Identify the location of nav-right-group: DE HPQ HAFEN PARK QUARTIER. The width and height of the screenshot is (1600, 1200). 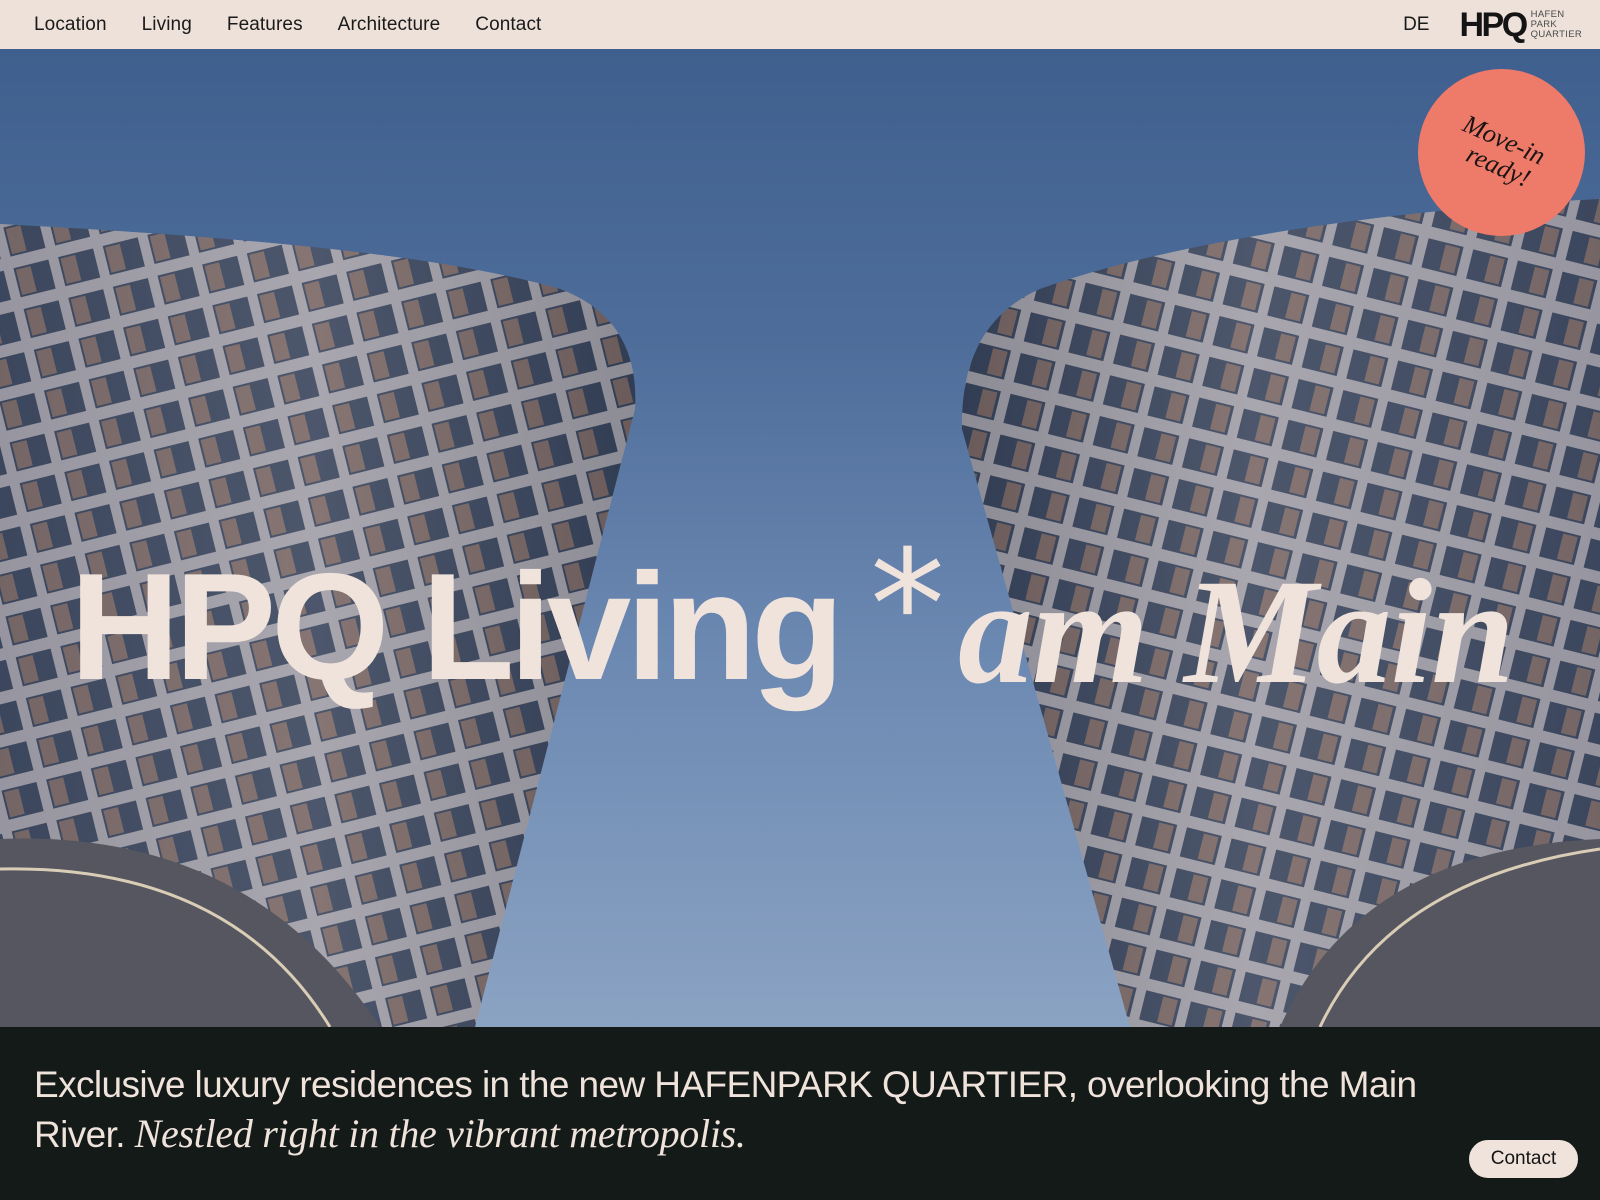
(1501, 24).